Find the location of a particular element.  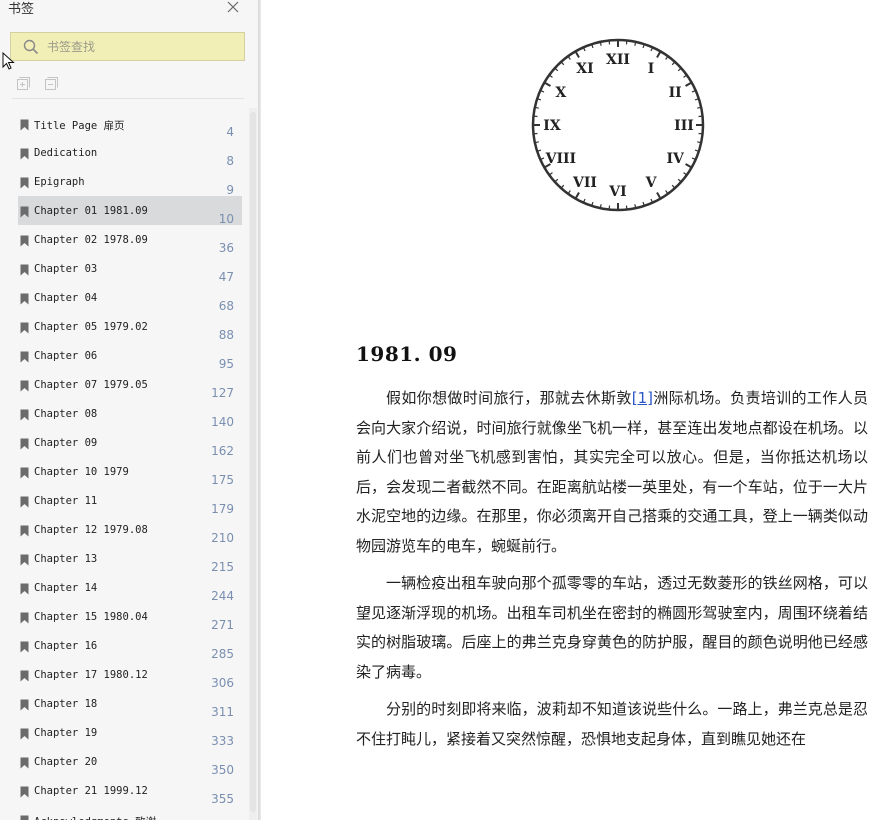

bookmark-item: Chapter 04 68 is located at coordinates (130, 298).